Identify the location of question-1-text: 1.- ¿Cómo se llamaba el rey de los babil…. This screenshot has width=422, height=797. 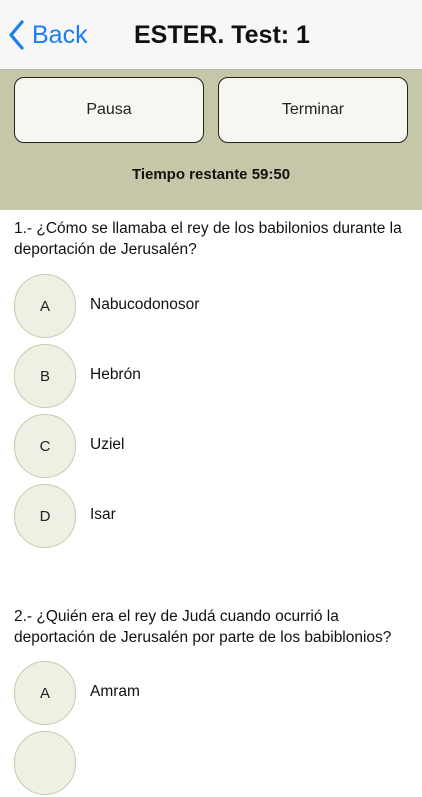
(208, 239).